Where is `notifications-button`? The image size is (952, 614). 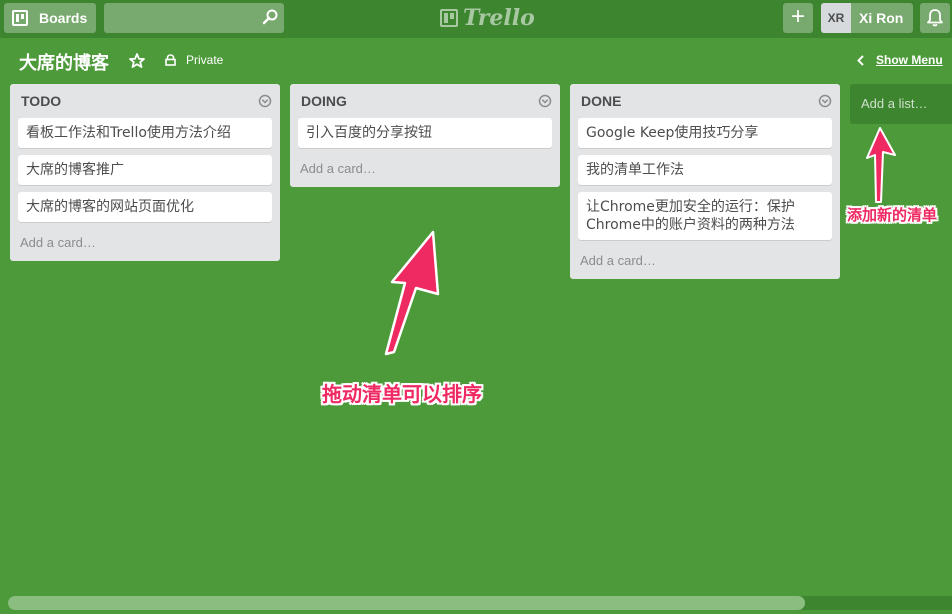 notifications-button is located at coordinates (935, 18).